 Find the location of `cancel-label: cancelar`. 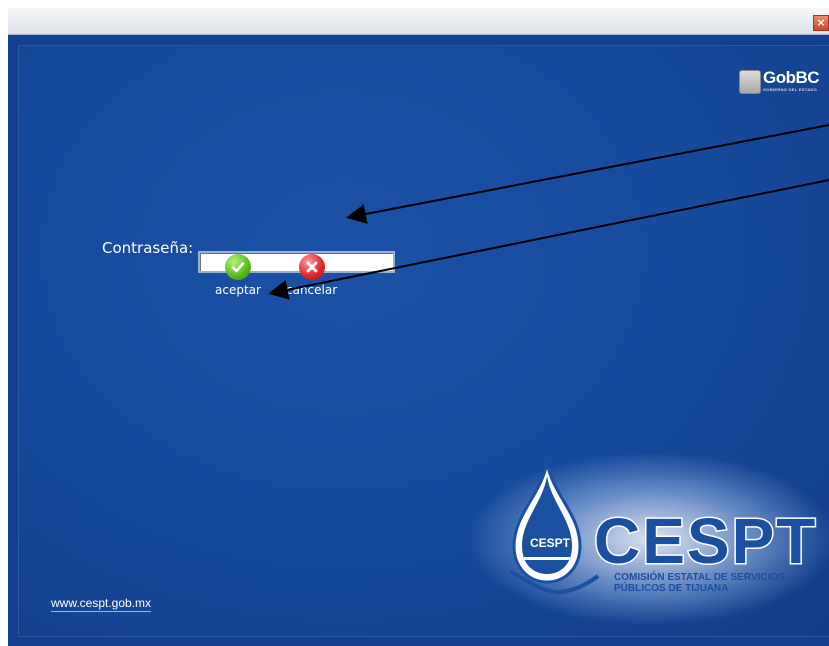

cancel-label: cancelar is located at coordinates (312, 290).